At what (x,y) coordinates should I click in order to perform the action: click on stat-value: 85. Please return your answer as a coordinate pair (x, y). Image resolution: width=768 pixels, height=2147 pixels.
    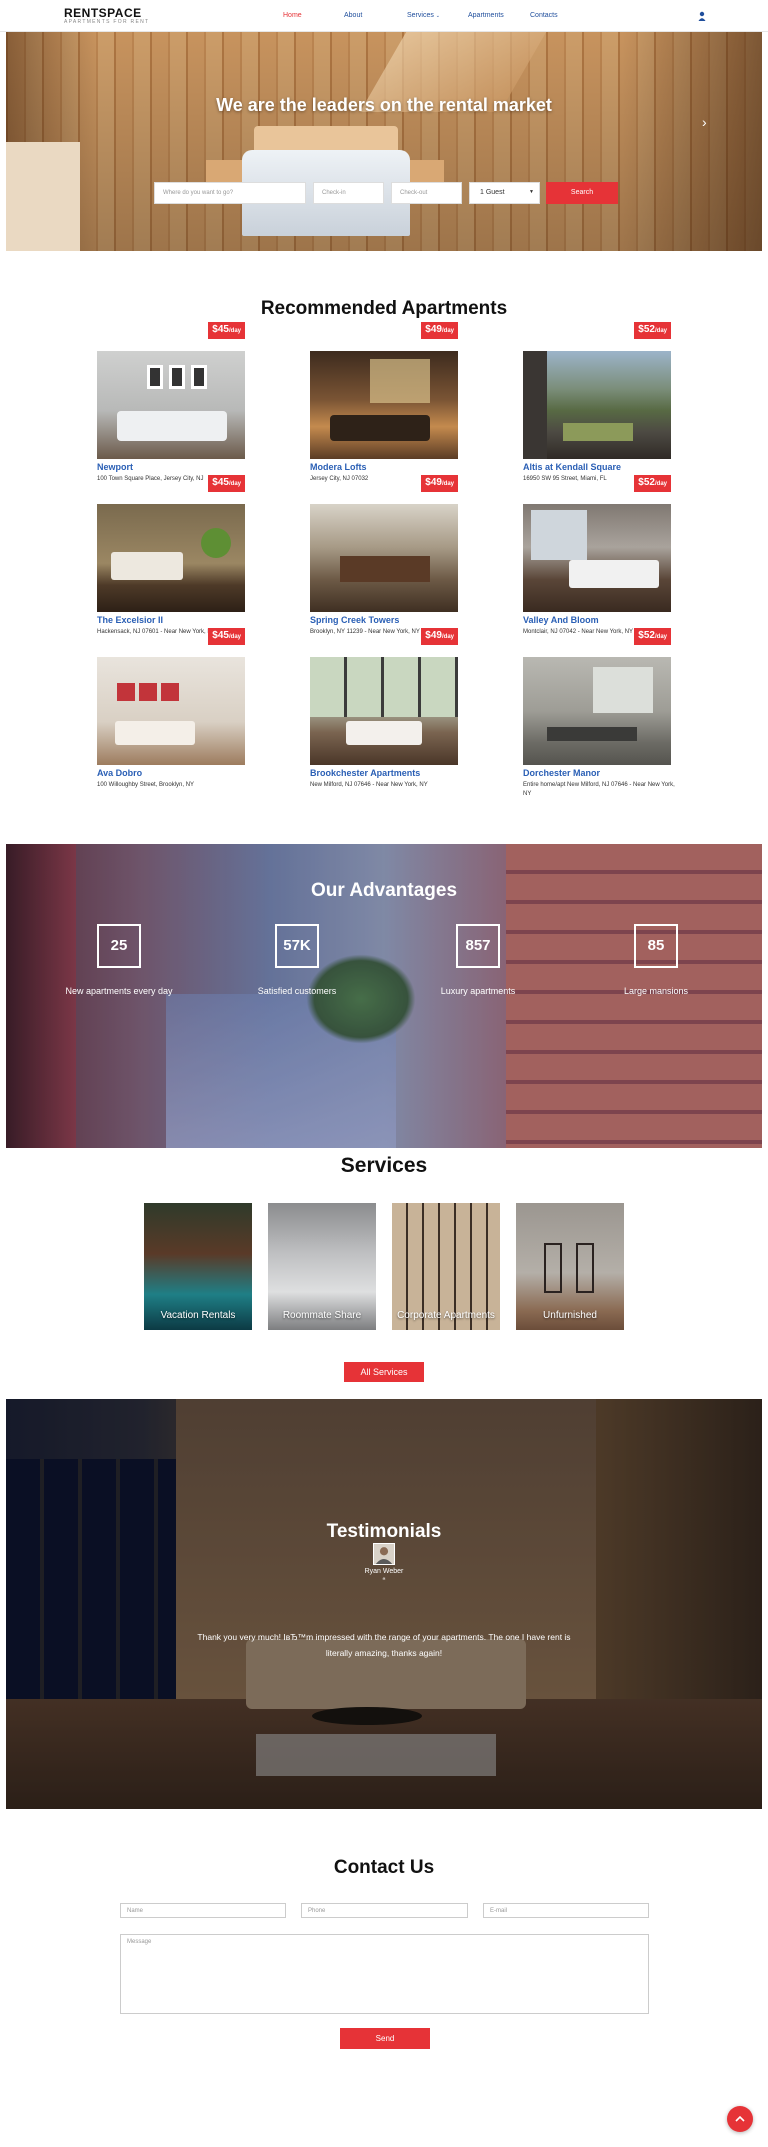
    Looking at the image, I should click on (656, 946).